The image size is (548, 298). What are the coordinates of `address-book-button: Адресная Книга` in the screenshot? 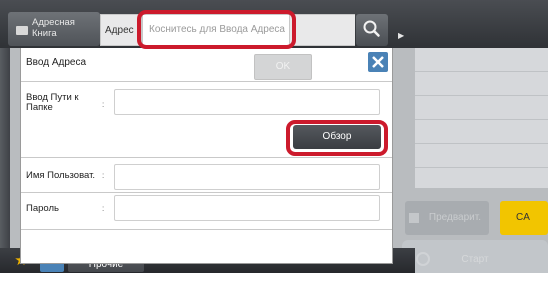 It's located at (54, 29).